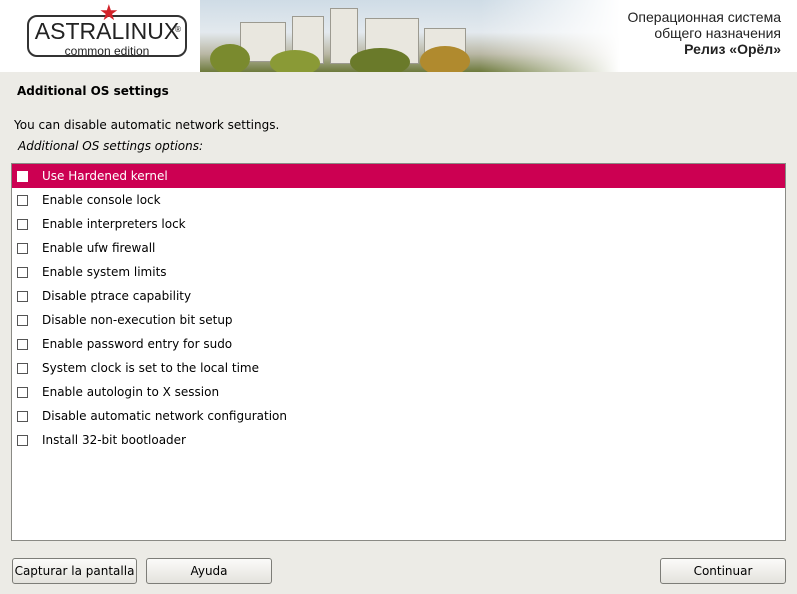 Image resolution: width=797 pixels, height=594 pixels. Describe the element at coordinates (398, 368) in the screenshot. I see `option-local-time-clock: System clock is set to the local time` at that location.